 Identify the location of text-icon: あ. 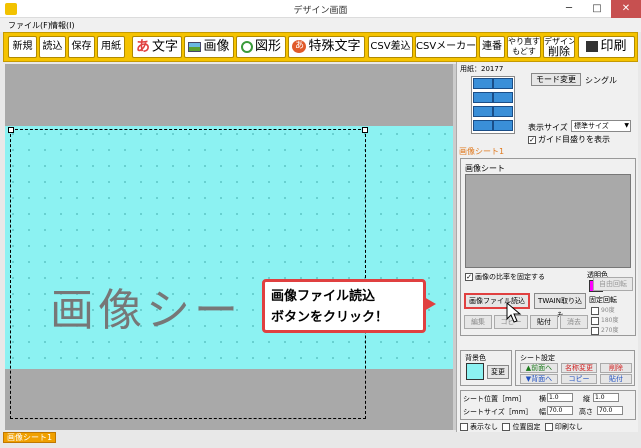
(142, 47).